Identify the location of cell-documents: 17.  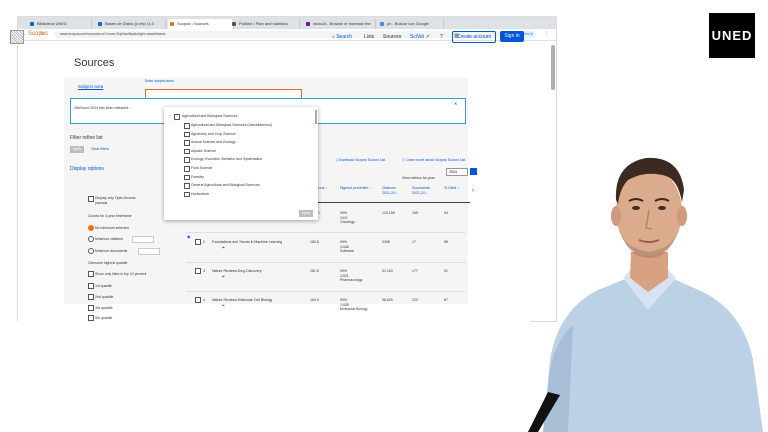
(414, 242).